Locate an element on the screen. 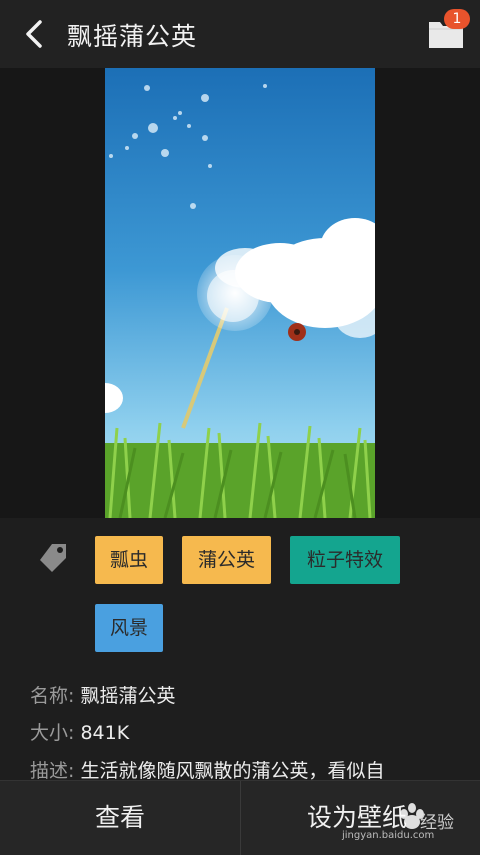  back-button is located at coordinates (34, 34).